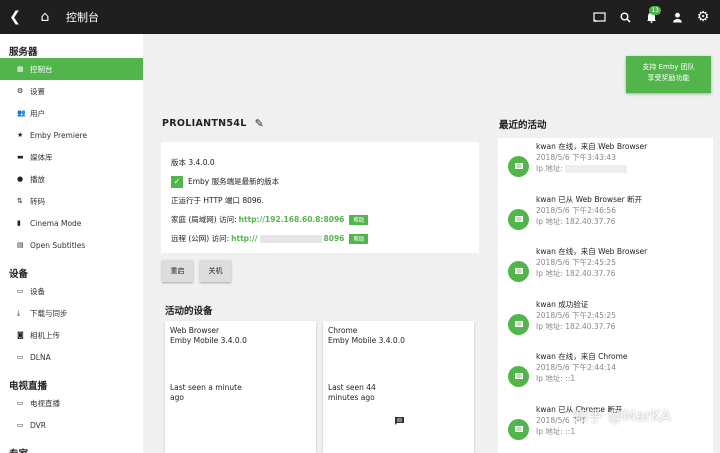 The image size is (720, 453). I want to click on bell-icon: 13, so click(651, 17).